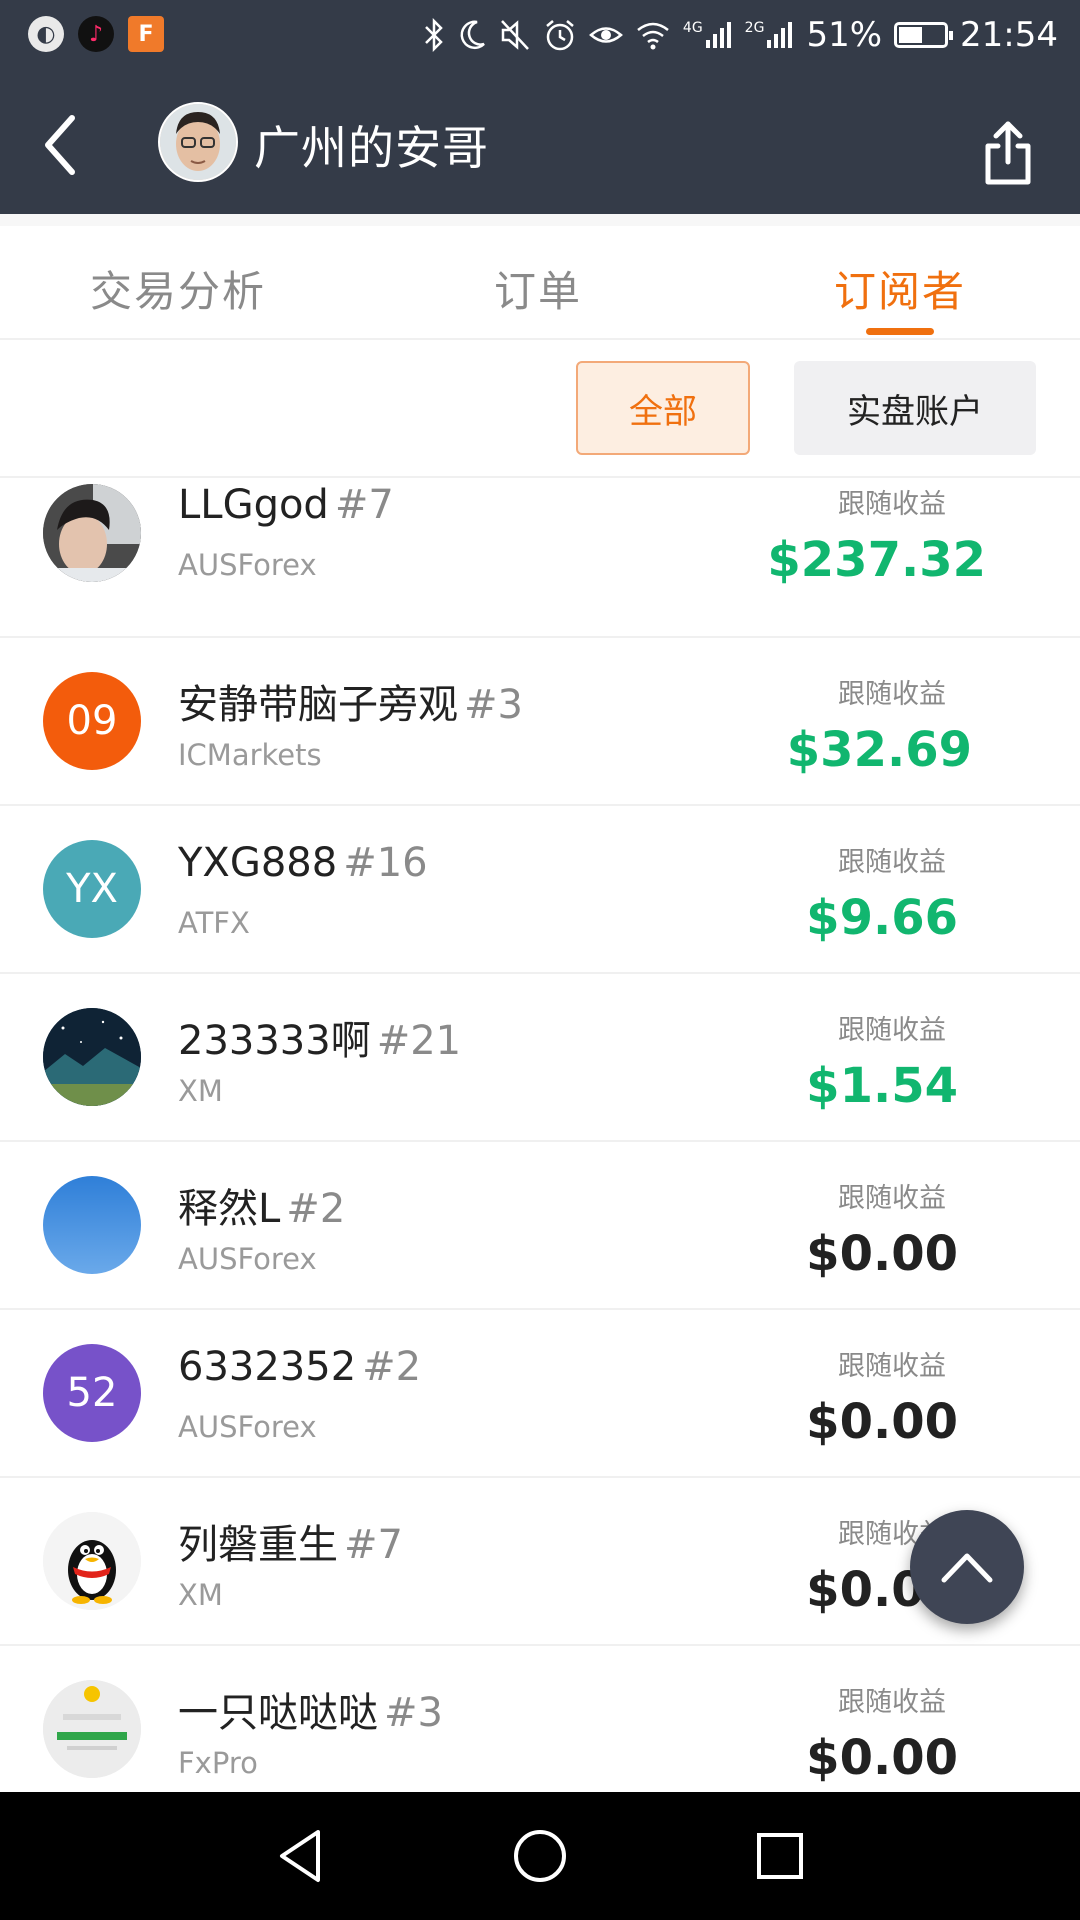 This screenshot has width=1080, height=1920. What do you see at coordinates (96, 34) in the screenshot?
I see `tiktok-notification-icon: ♪` at bounding box center [96, 34].